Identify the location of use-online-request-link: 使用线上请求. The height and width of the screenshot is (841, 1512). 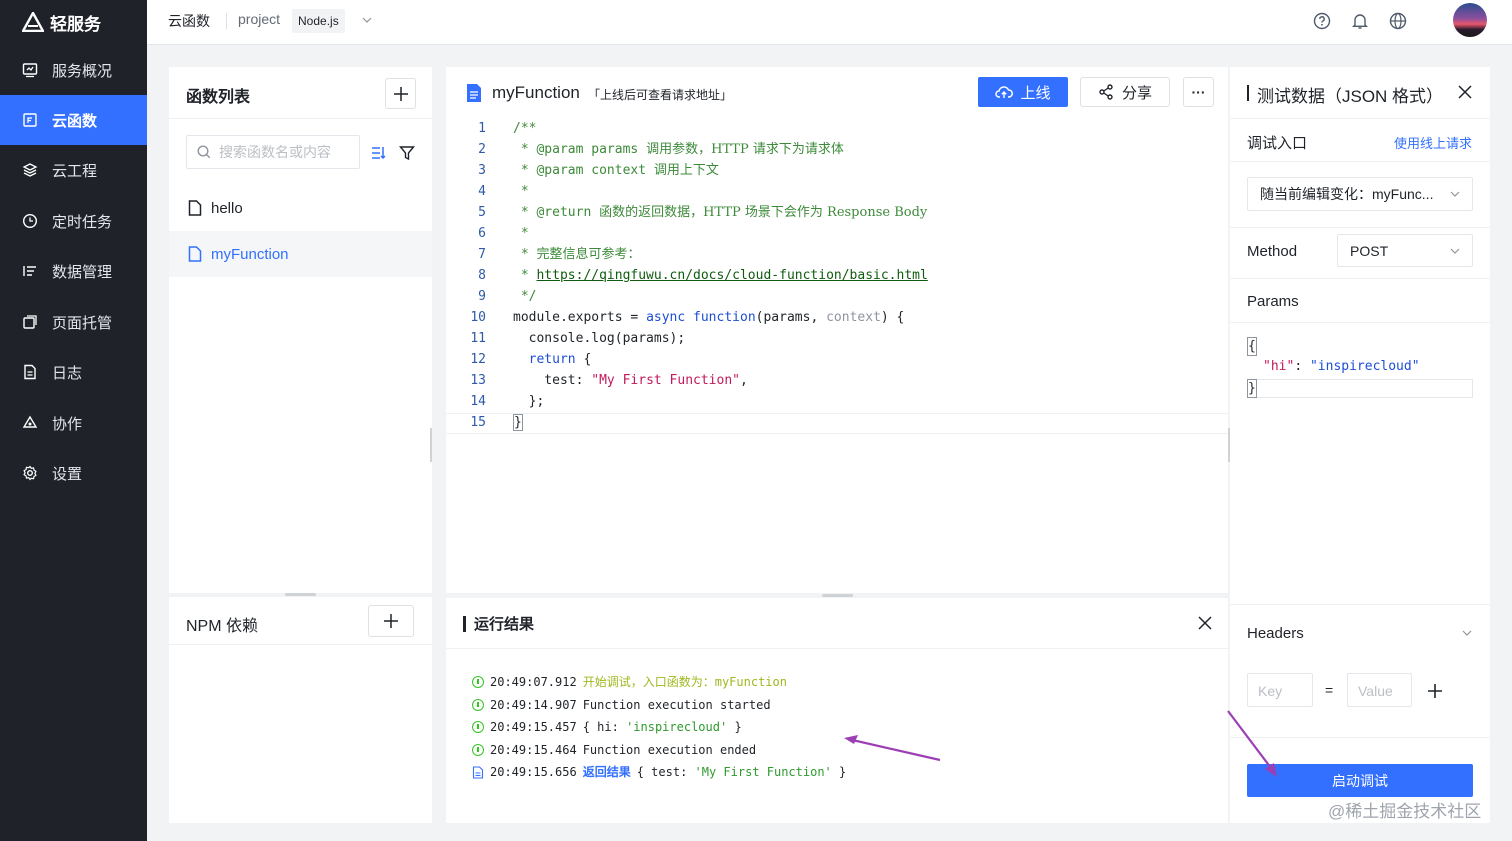
(1433, 142).